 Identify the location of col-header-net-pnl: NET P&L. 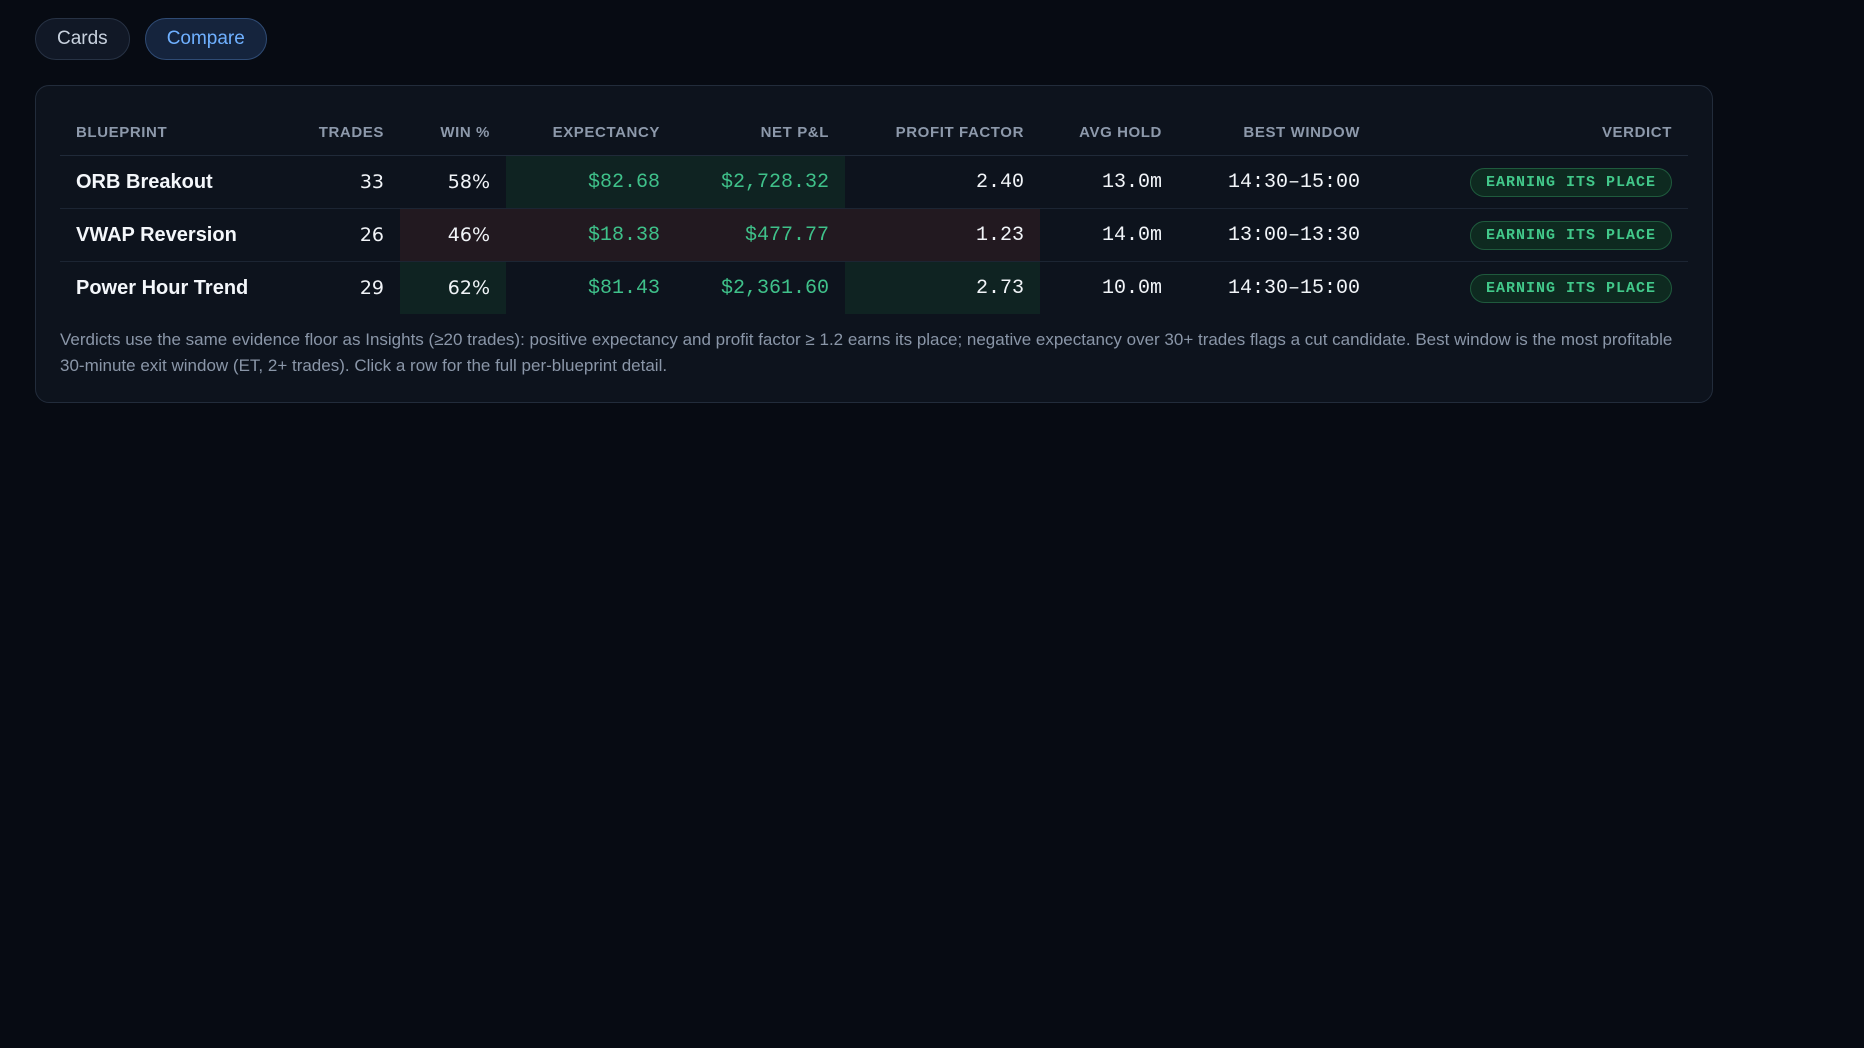
(760, 133).